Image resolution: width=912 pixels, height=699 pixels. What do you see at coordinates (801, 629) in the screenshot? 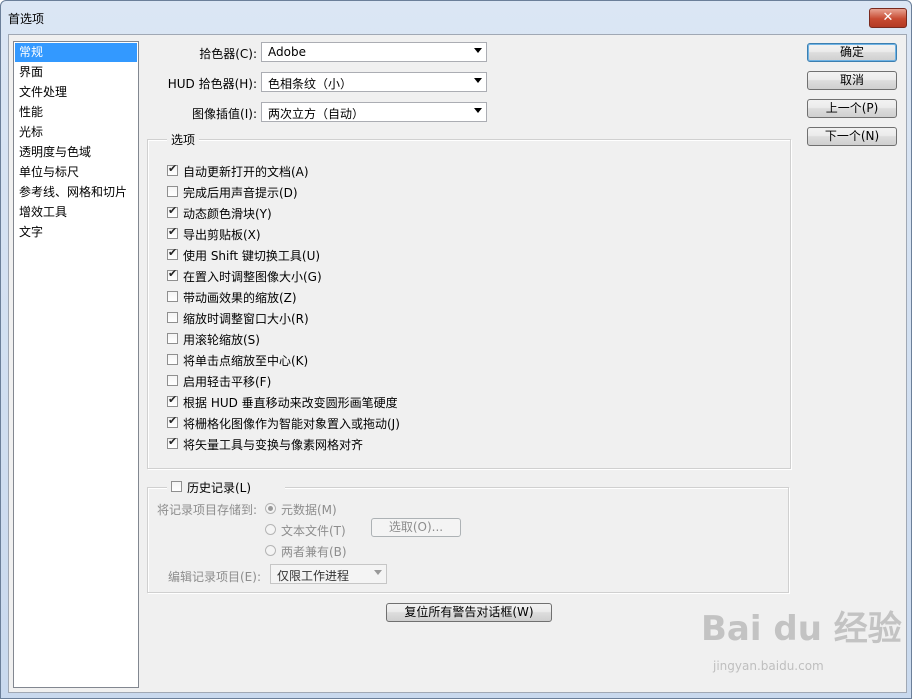
I see `watermark-logo: Bai du 经验` at bounding box center [801, 629].